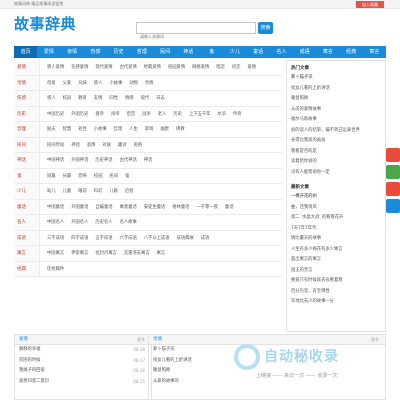  I want to click on category-link: 儿歌, so click(113, 191).